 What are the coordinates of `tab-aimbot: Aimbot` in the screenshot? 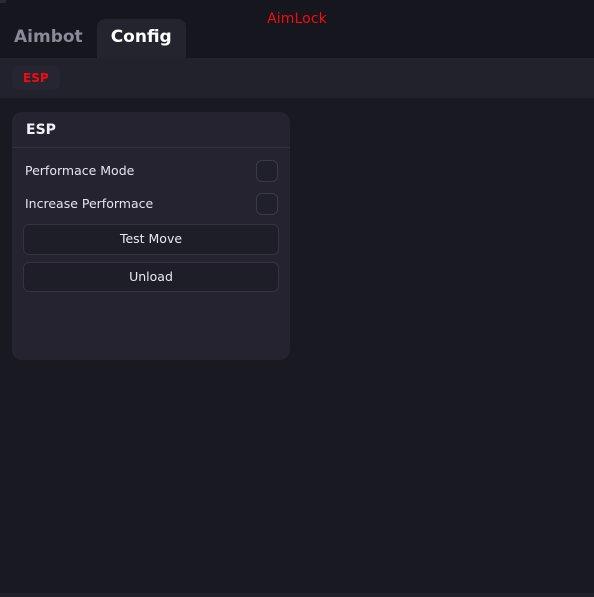 It's located at (48, 38).